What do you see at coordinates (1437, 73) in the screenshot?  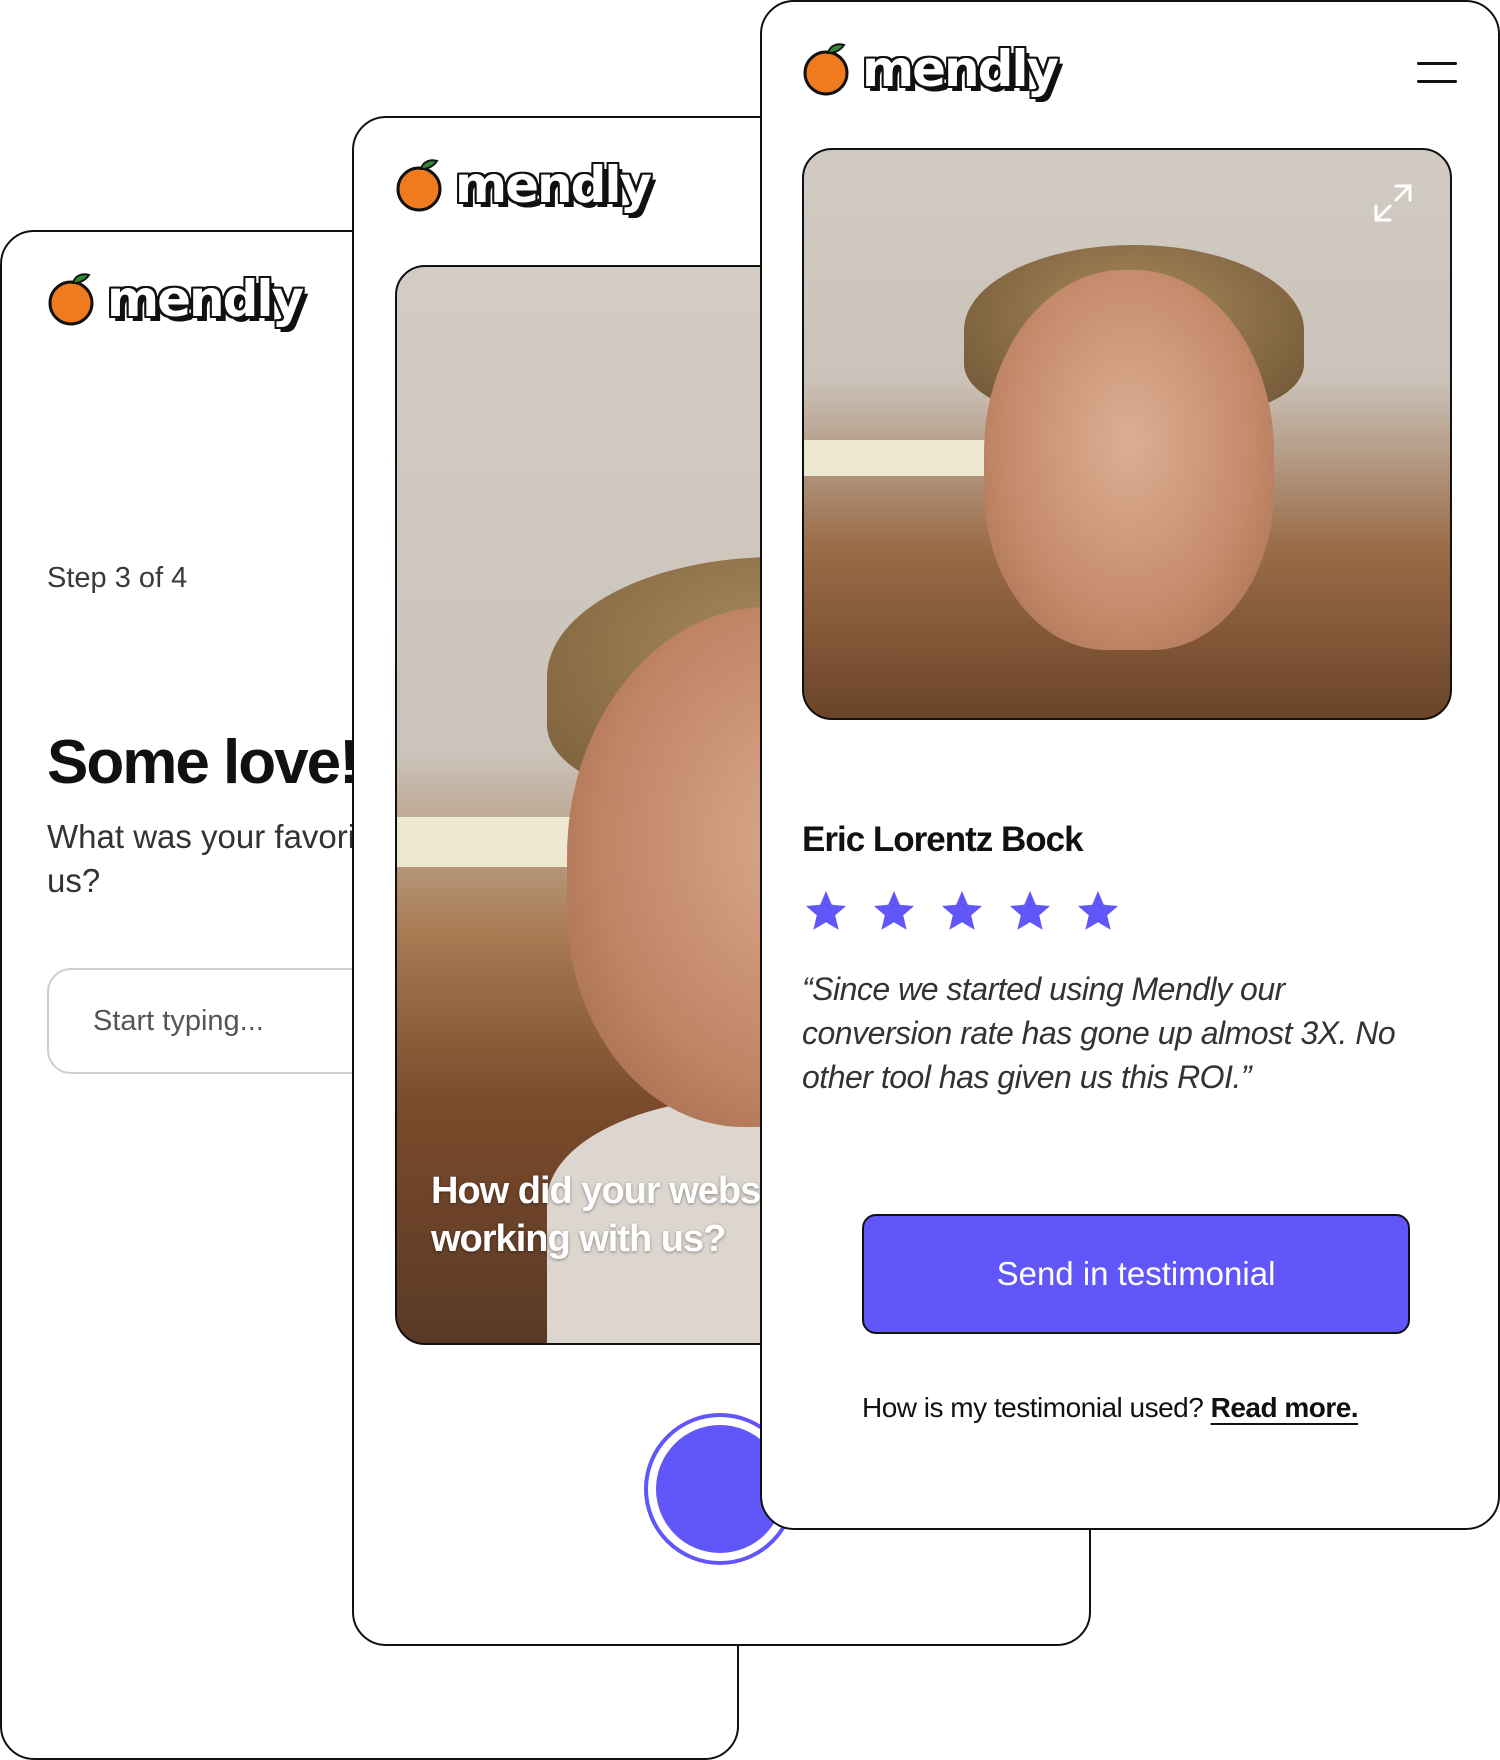 I see `hamburger-menu-icon` at bounding box center [1437, 73].